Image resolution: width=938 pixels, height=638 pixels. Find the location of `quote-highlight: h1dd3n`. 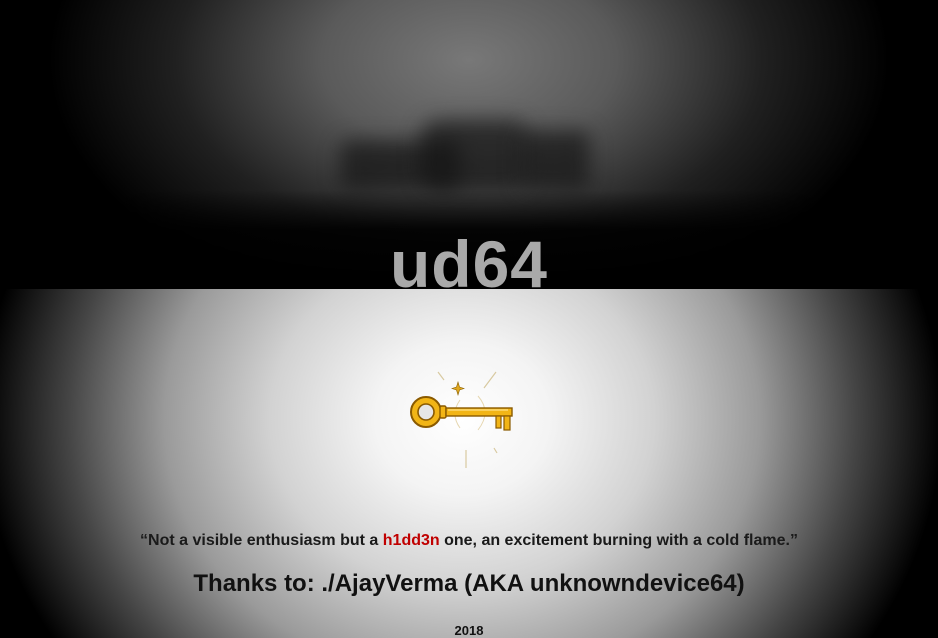

quote-highlight: h1dd3n is located at coordinates (411, 540).